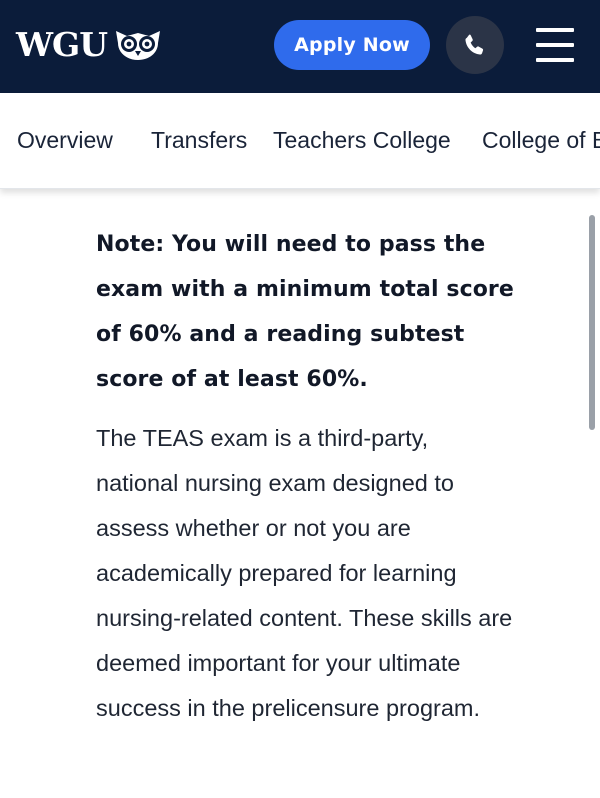 The image size is (600, 798). I want to click on phone-button, so click(475, 45).